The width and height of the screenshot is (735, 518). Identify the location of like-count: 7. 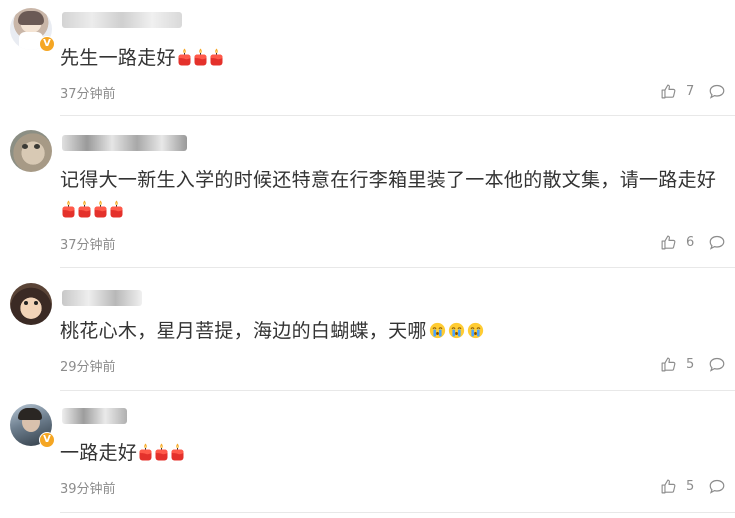
(690, 91).